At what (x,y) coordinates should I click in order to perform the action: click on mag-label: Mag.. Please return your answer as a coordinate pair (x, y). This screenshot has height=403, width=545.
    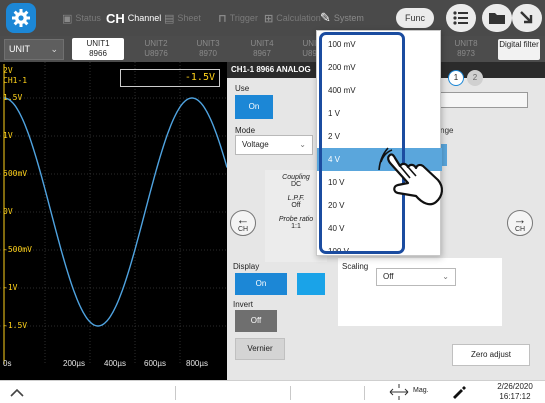
    Looking at the image, I should click on (421, 390).